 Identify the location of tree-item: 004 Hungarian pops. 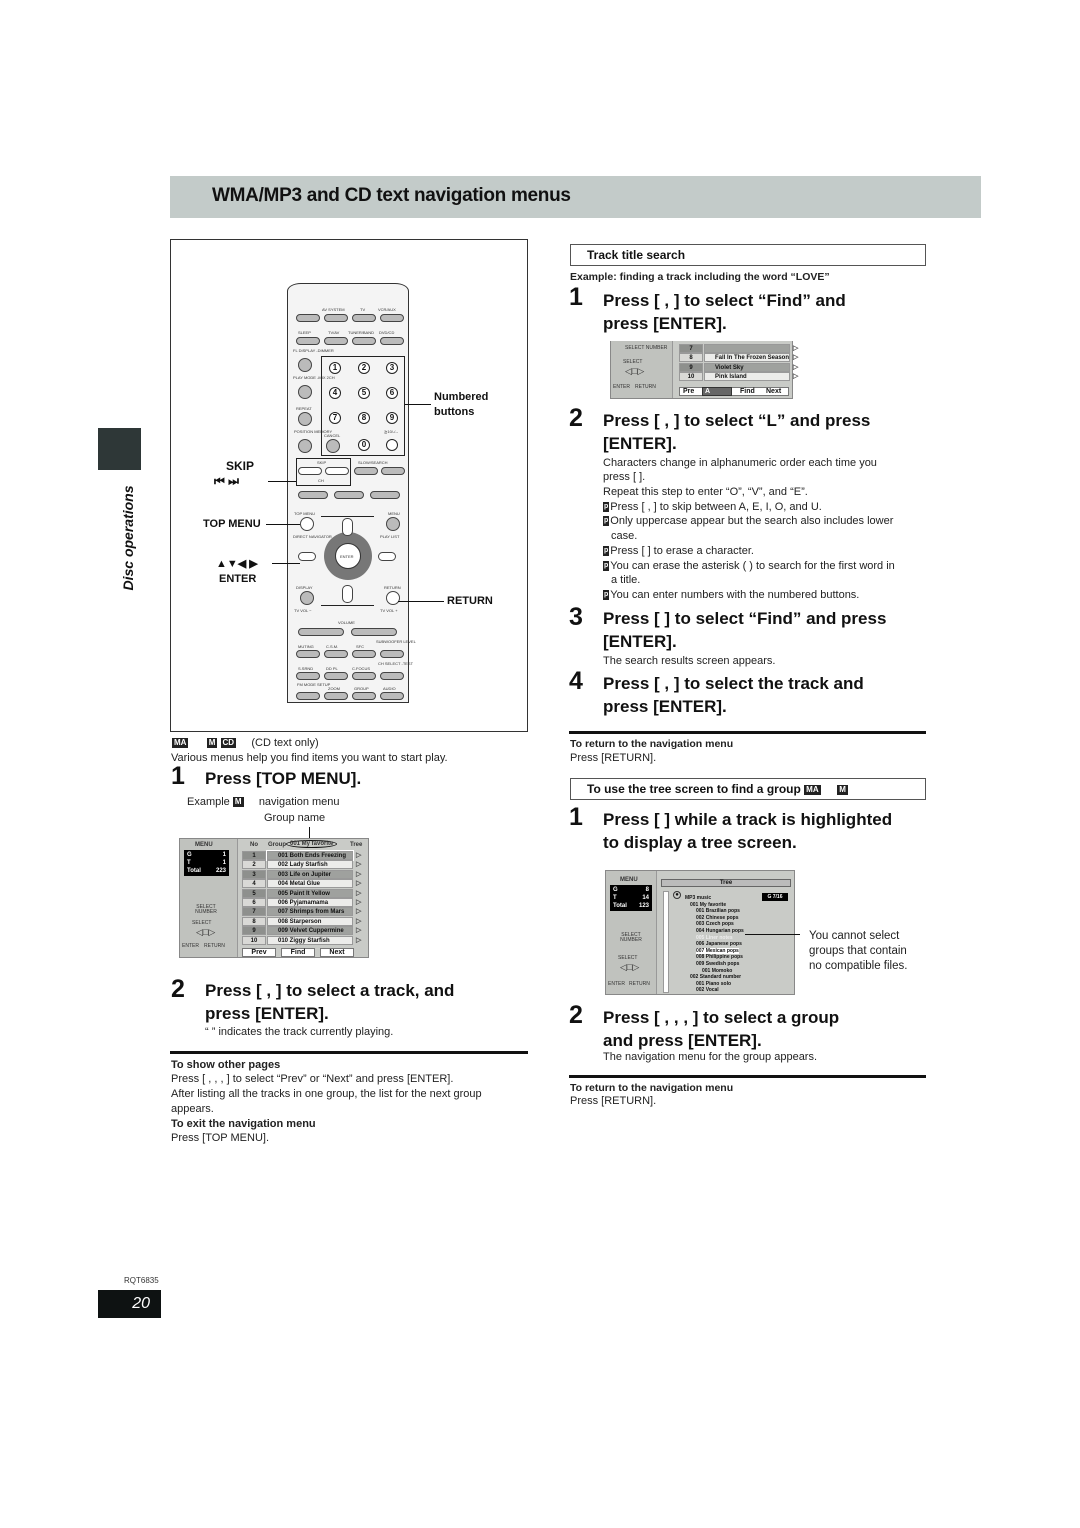
(720, 931).